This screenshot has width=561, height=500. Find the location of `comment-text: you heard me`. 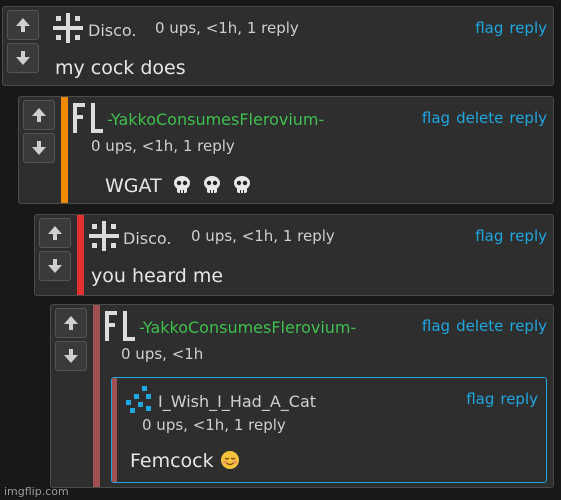

comment-text: you heard me is located at coordinates (157, 276).